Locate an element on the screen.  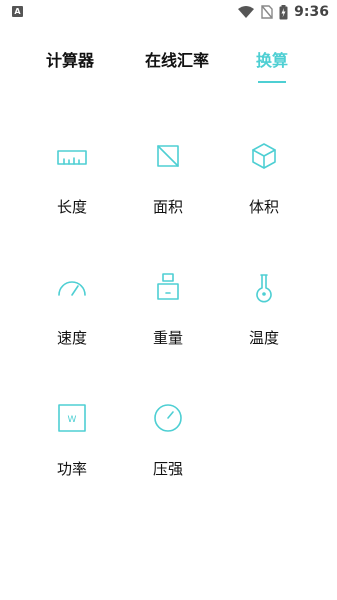
converter-temperature: 温度 is located at coordinates (264, 306).